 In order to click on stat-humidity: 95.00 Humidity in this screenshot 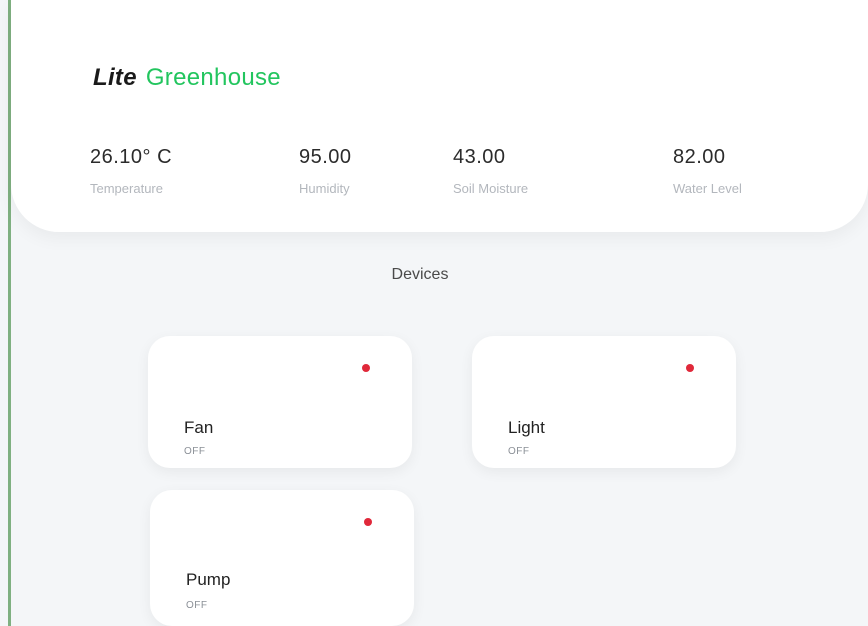, I will do `click(325, 171)`.